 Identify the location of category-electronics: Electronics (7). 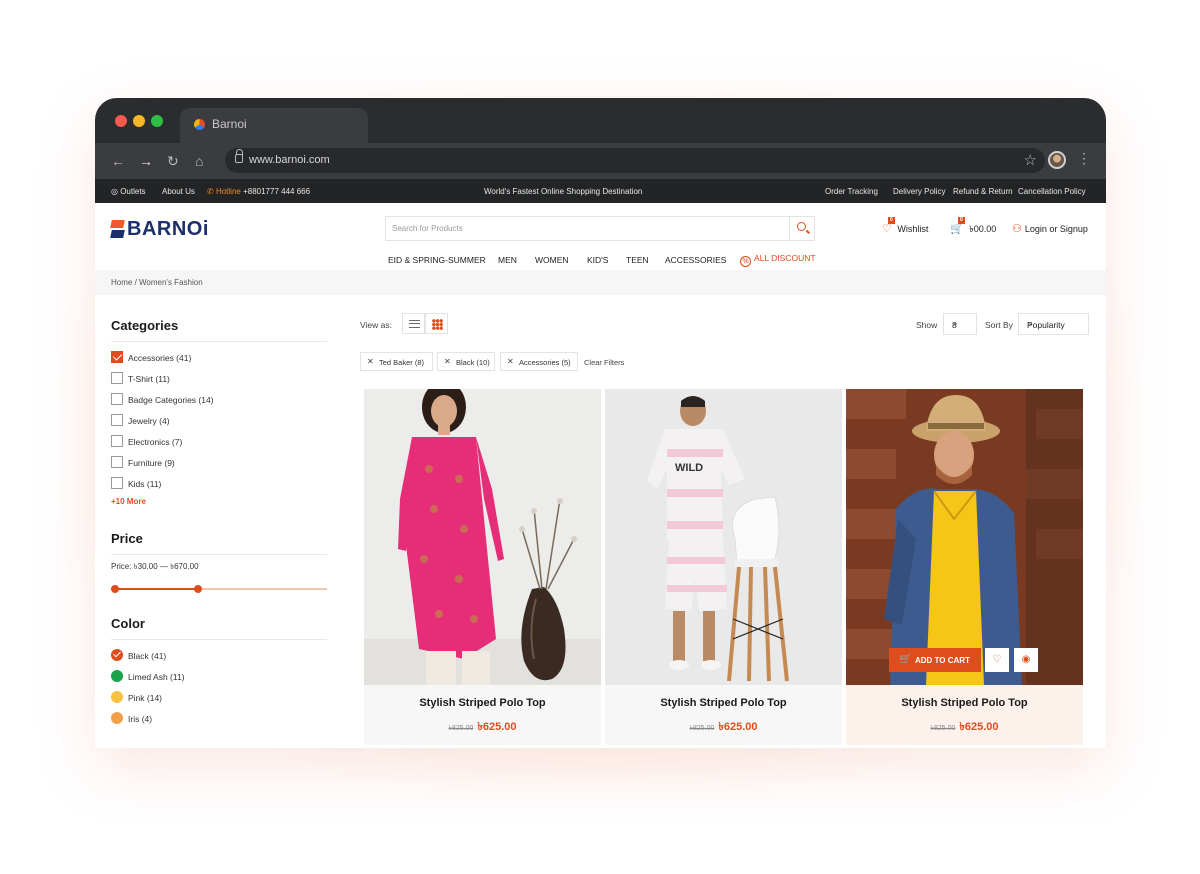
(219, 442).